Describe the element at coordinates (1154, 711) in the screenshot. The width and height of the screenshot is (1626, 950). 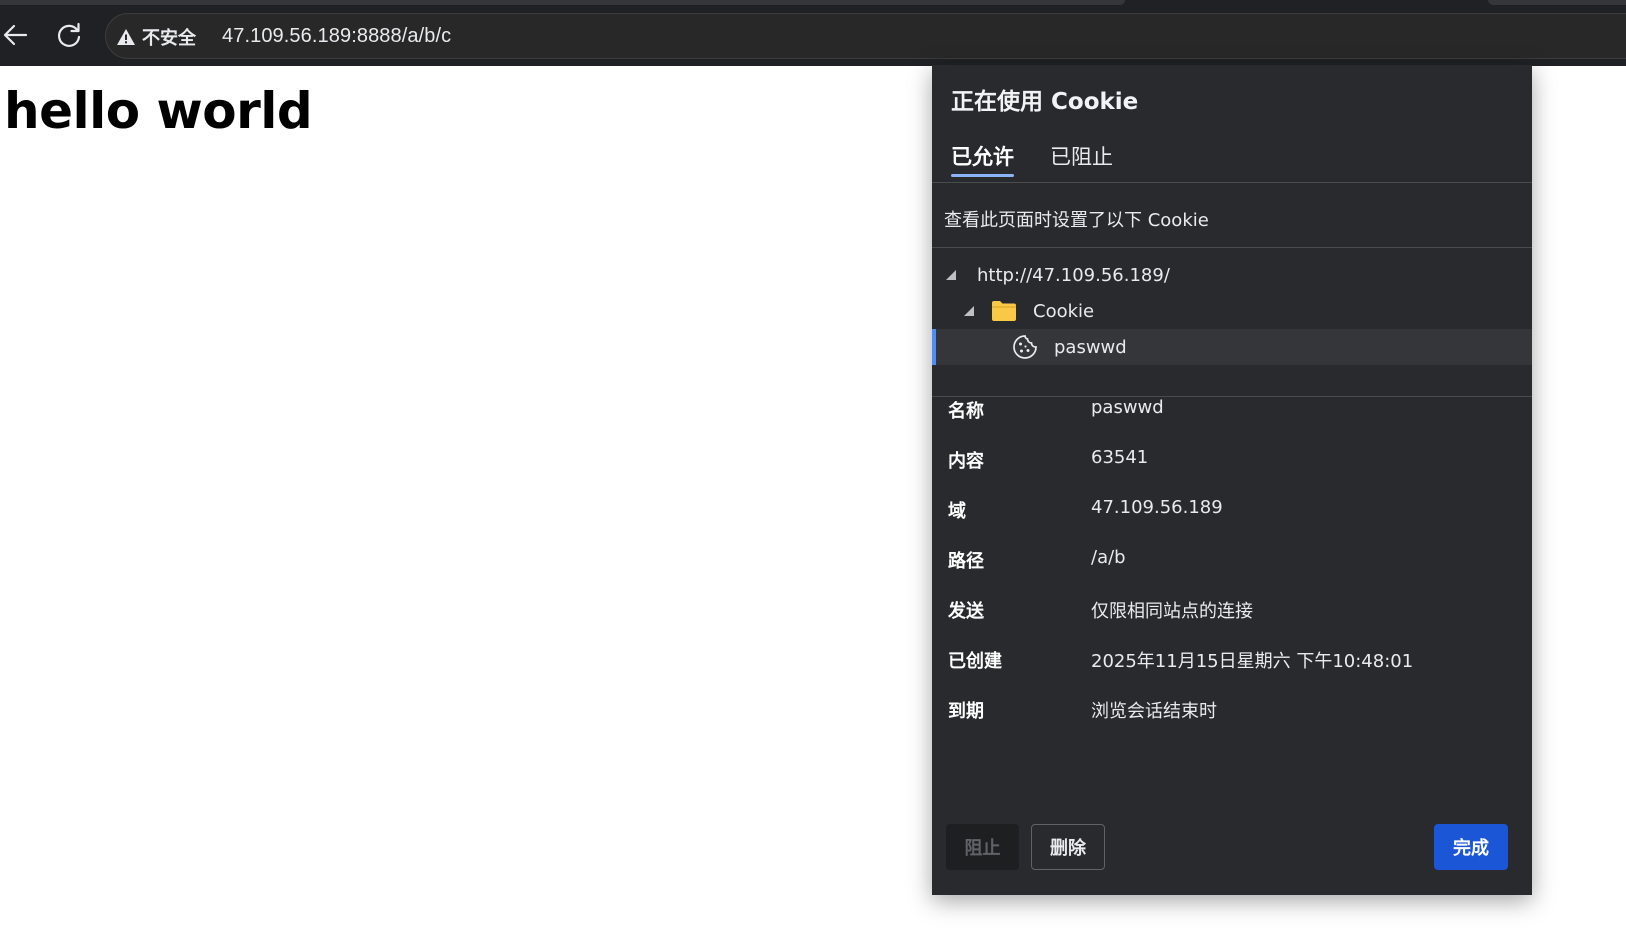
I see `detail-value-expires: 浏览会话结束时` at that location.